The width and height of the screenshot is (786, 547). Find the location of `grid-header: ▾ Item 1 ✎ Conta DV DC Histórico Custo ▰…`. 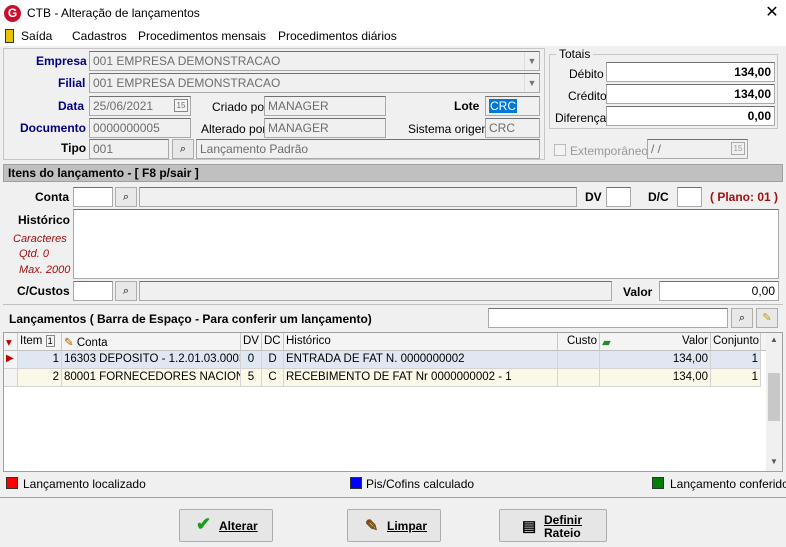

grid-header: ▾ Item 1 ✎ Conta DV DC Histórico Custo ▰… is located at coordinates (393, 342).